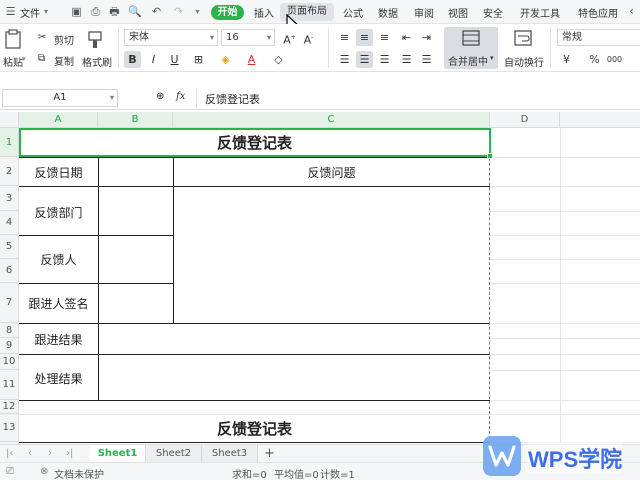 The image size is (640, 480). I want to click on copy-button: 复制, so click(64, 60).